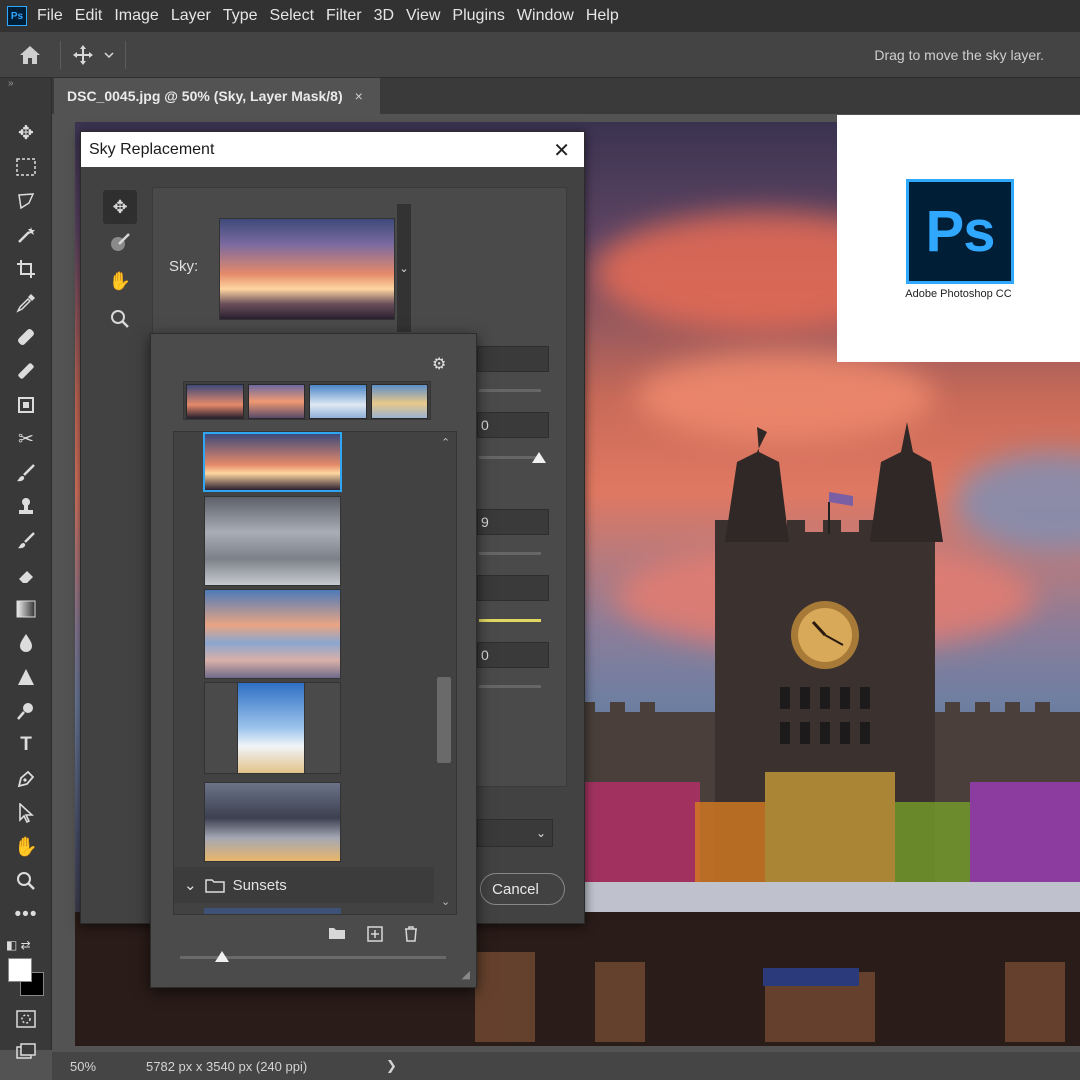 Image resolution: width=1080 pixels, height=1080 pixels. What do you see at coordinates (445, 442) in the screenshot?
I see `scroll-up-icon: ⌃` at bounding box center [445, 442].